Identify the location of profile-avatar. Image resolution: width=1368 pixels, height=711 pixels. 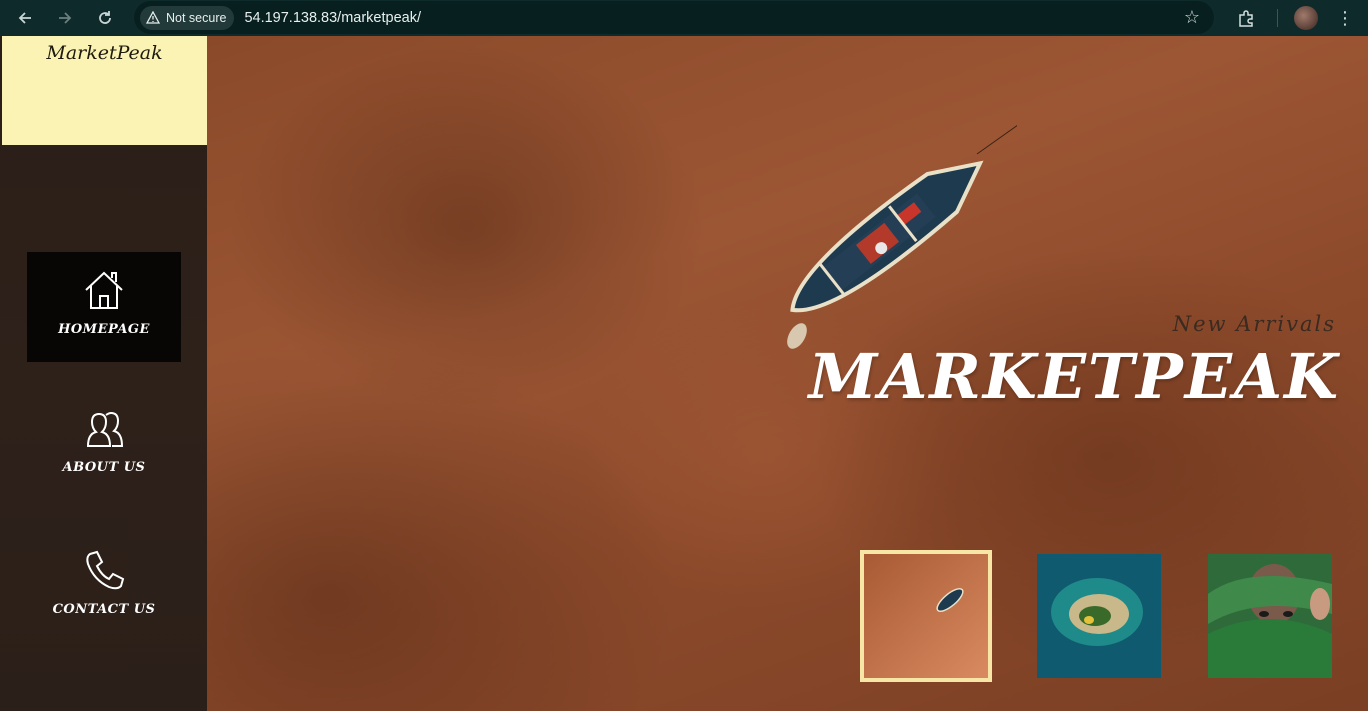
(1306, 18).